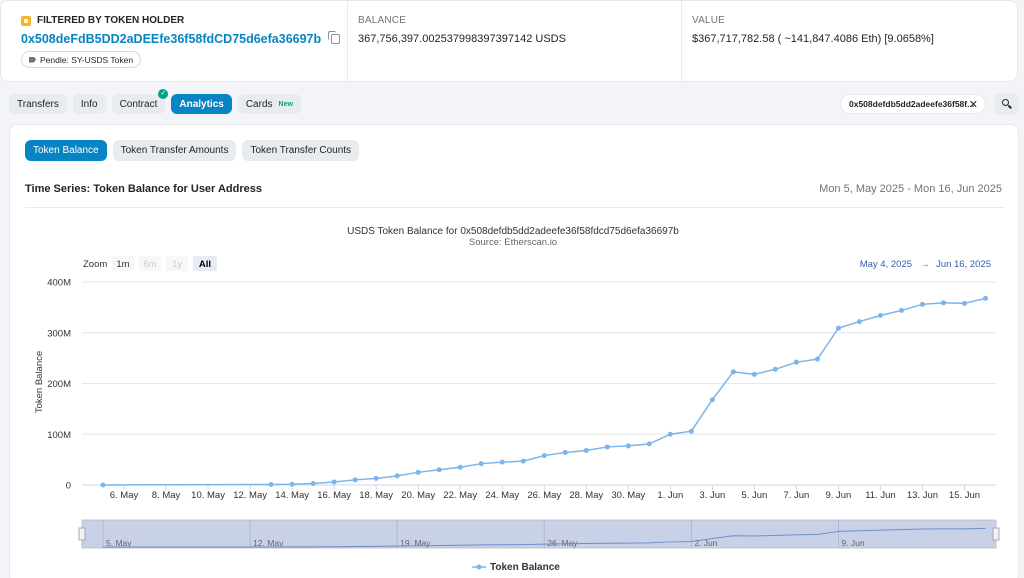 The image size is (1024, 578). What do you see at coordinates (59, 333) in the screenshot?
I see `y-tick-label: 300M` at bounding box center [59, 333].